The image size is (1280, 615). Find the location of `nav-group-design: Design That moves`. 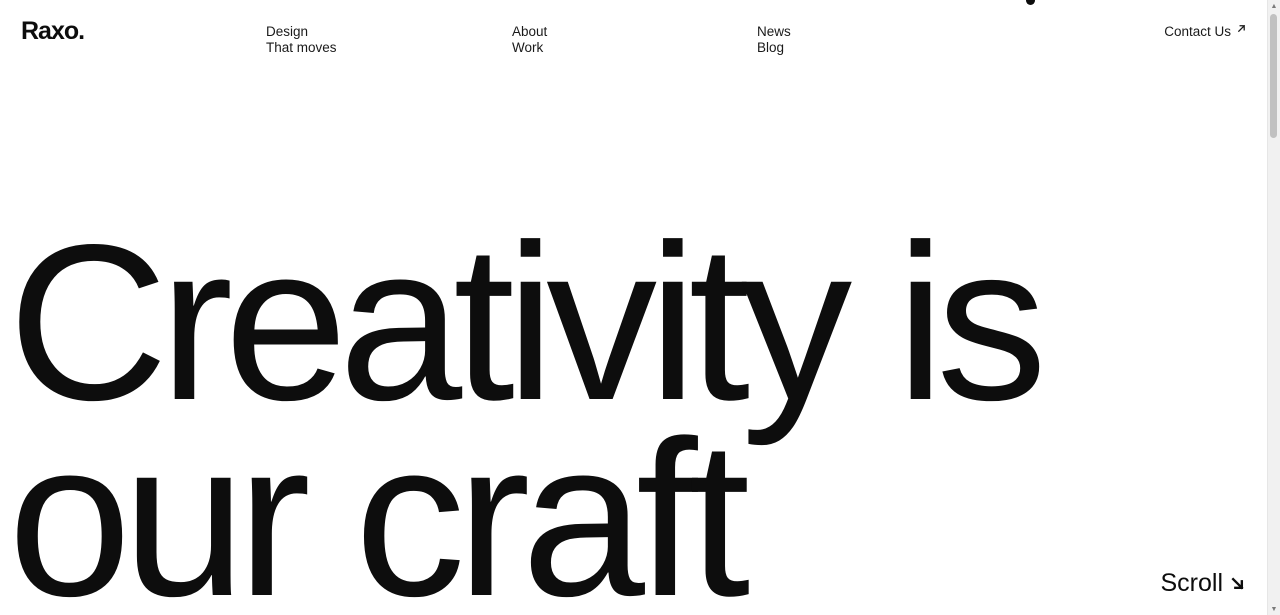

nav-group-design: Design That moves is located at coordinates (301, 39).